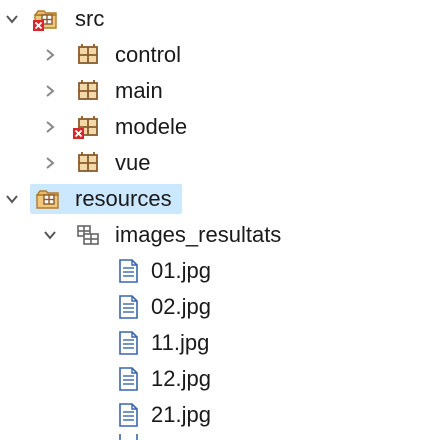  Describe the element at coordinates (181, 414) in the screenshot. I see `tree-item-label: 21.jpg` at that location.